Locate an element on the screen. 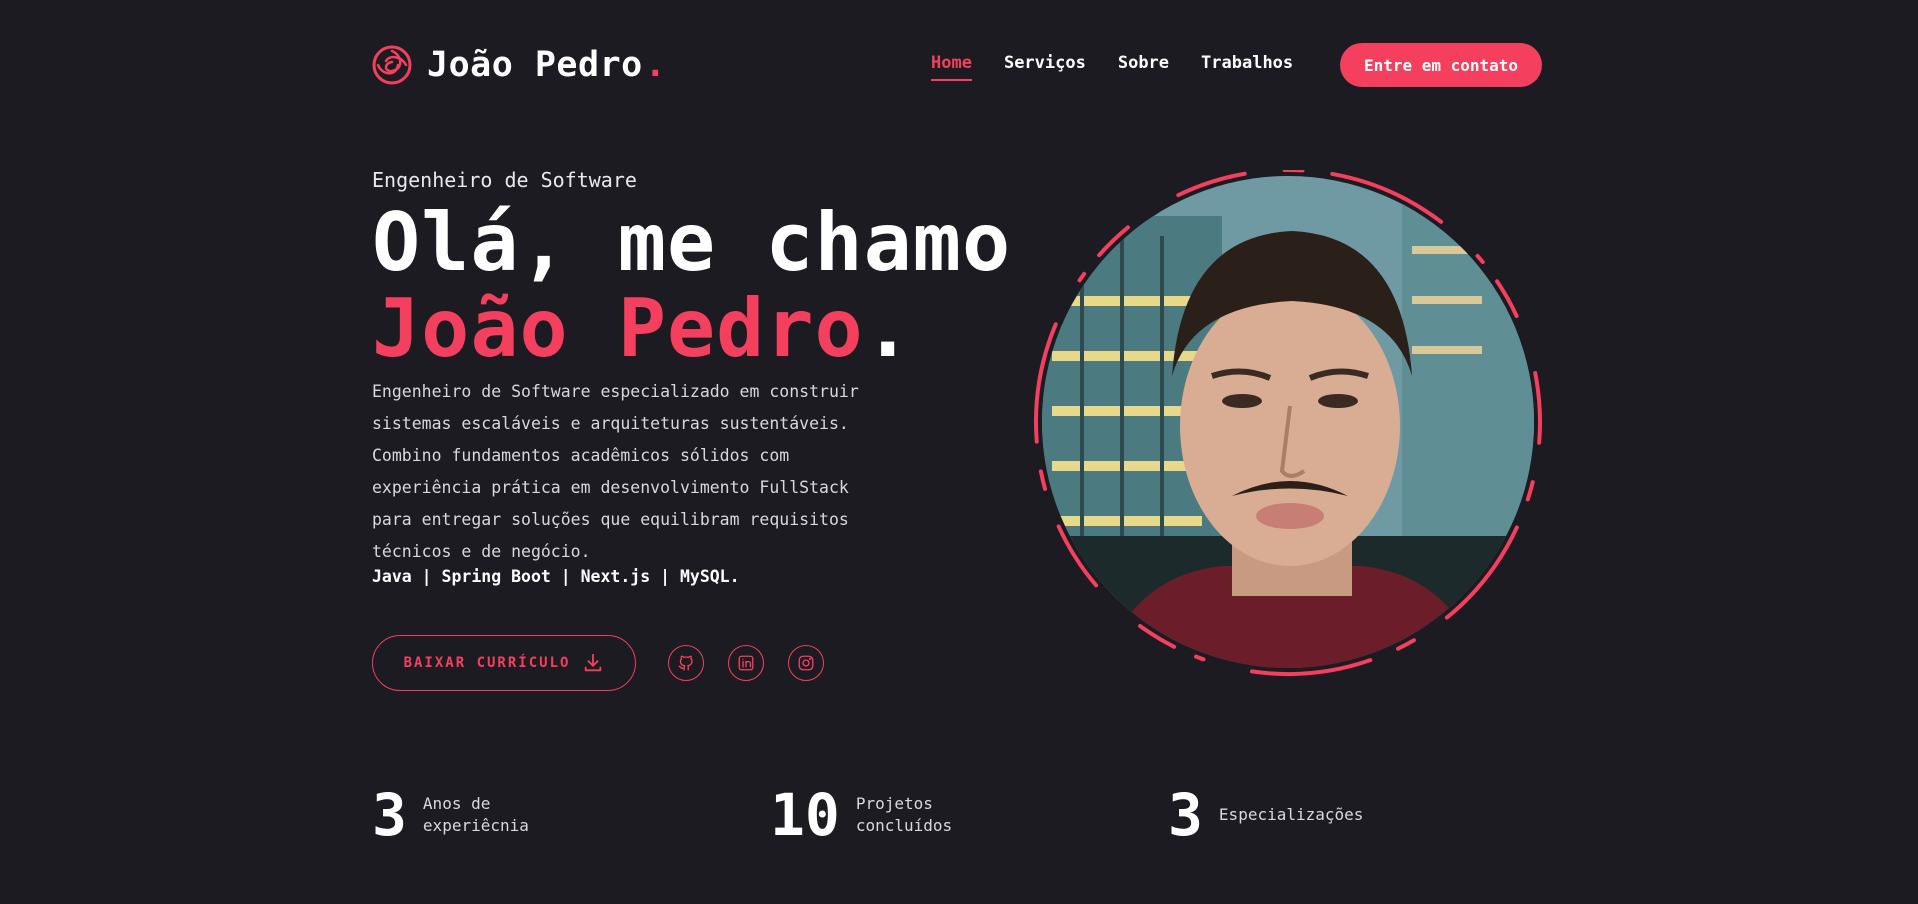 This screenshot has width=1918, height=904. brand-logo: João Pedro . is located at coordinates (519, 65).